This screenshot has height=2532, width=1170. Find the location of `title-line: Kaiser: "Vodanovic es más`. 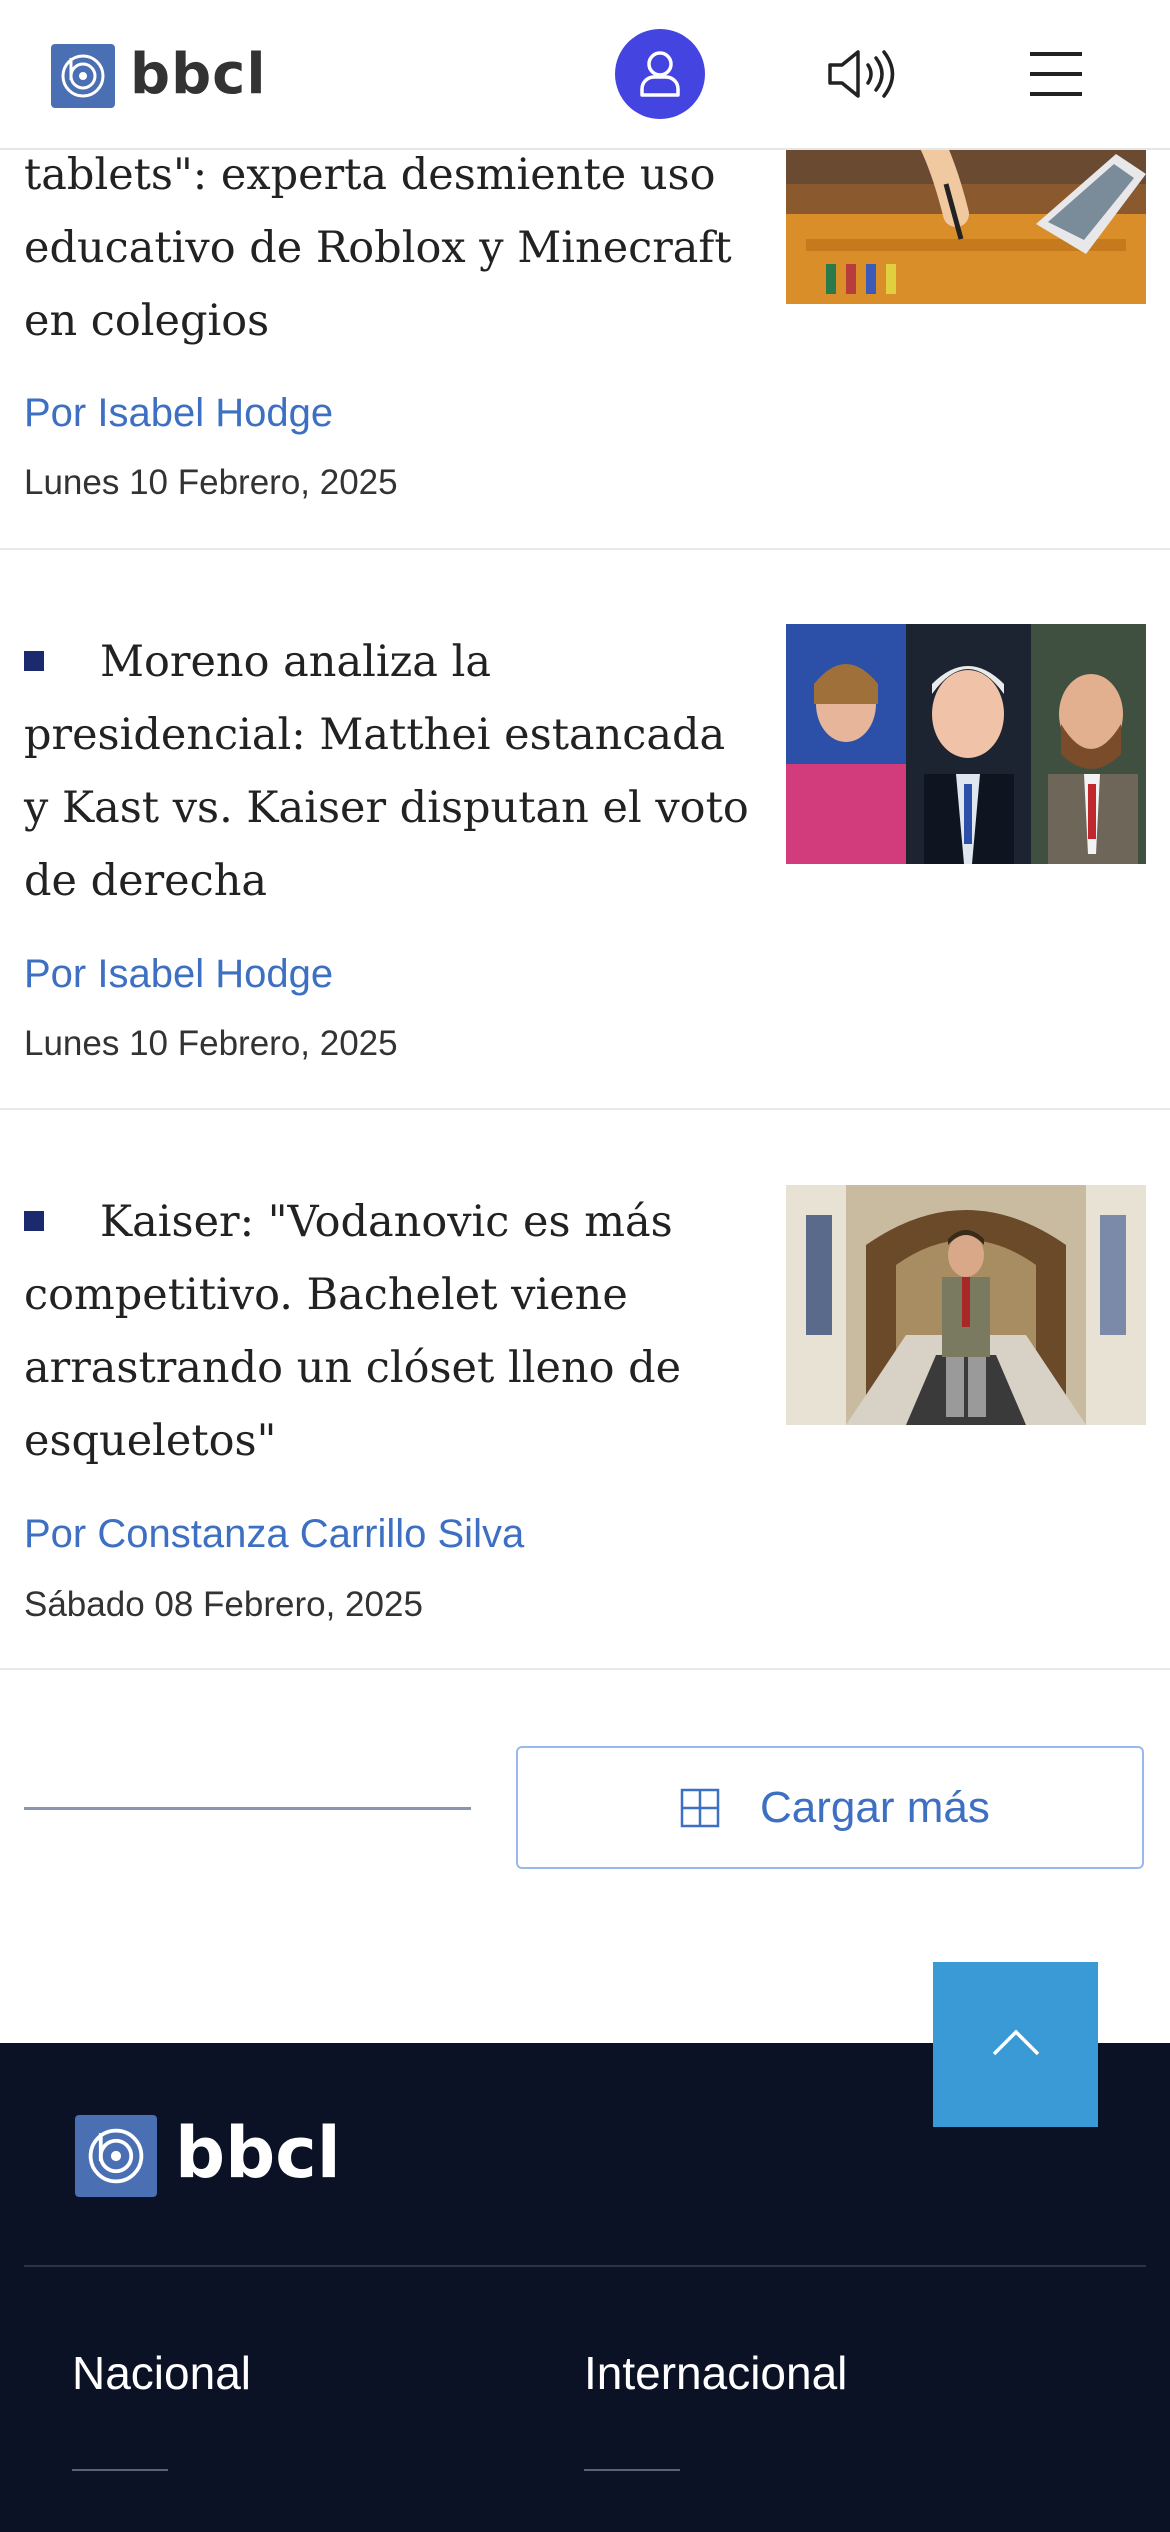

title-line: Kaiser: "Vodanovic es más is located at coordinates (391, 1222).